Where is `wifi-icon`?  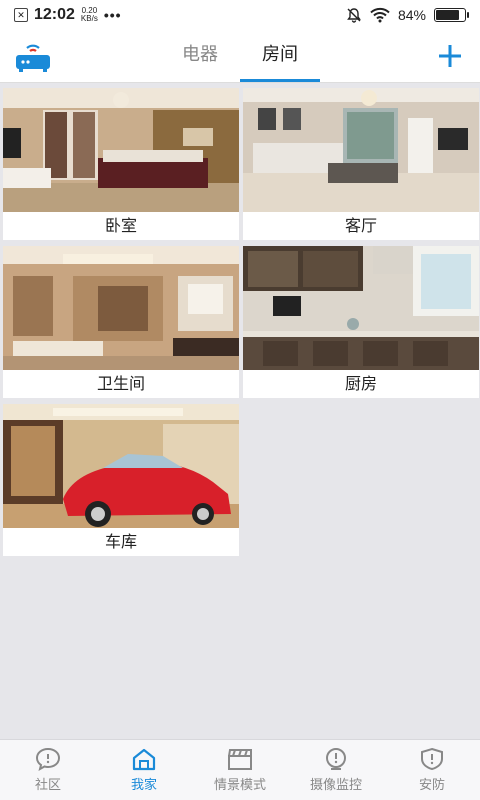 wifi-icon is located at coordinates (380, 15).